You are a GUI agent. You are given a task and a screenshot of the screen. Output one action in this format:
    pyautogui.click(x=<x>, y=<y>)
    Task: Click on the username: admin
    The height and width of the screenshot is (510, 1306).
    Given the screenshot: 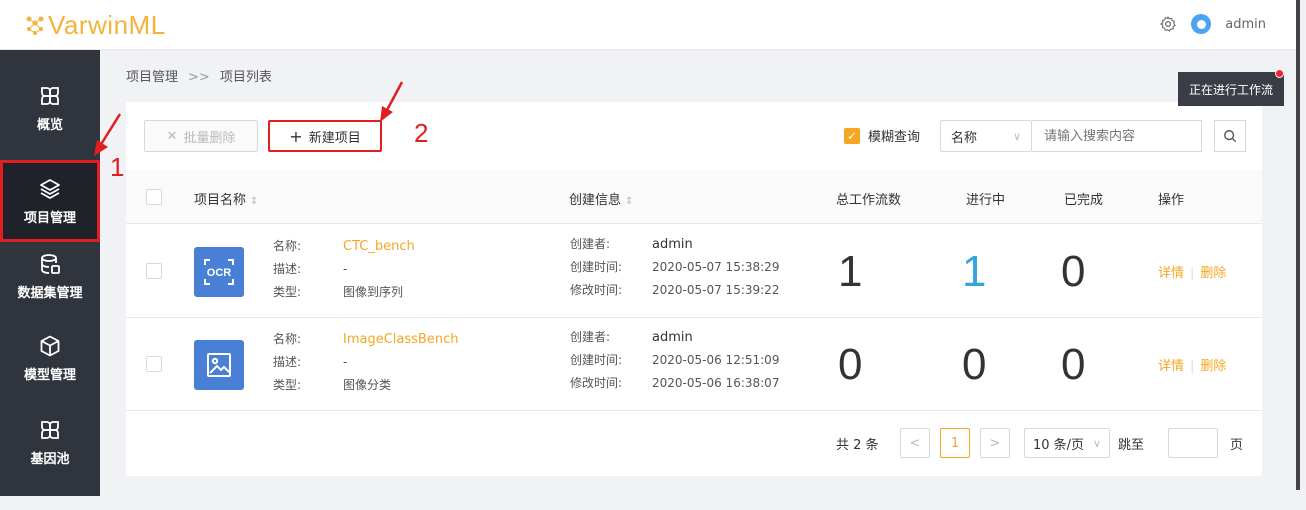 What is the action you would take?
    pyautogui.click(x=1245, y=24)
    